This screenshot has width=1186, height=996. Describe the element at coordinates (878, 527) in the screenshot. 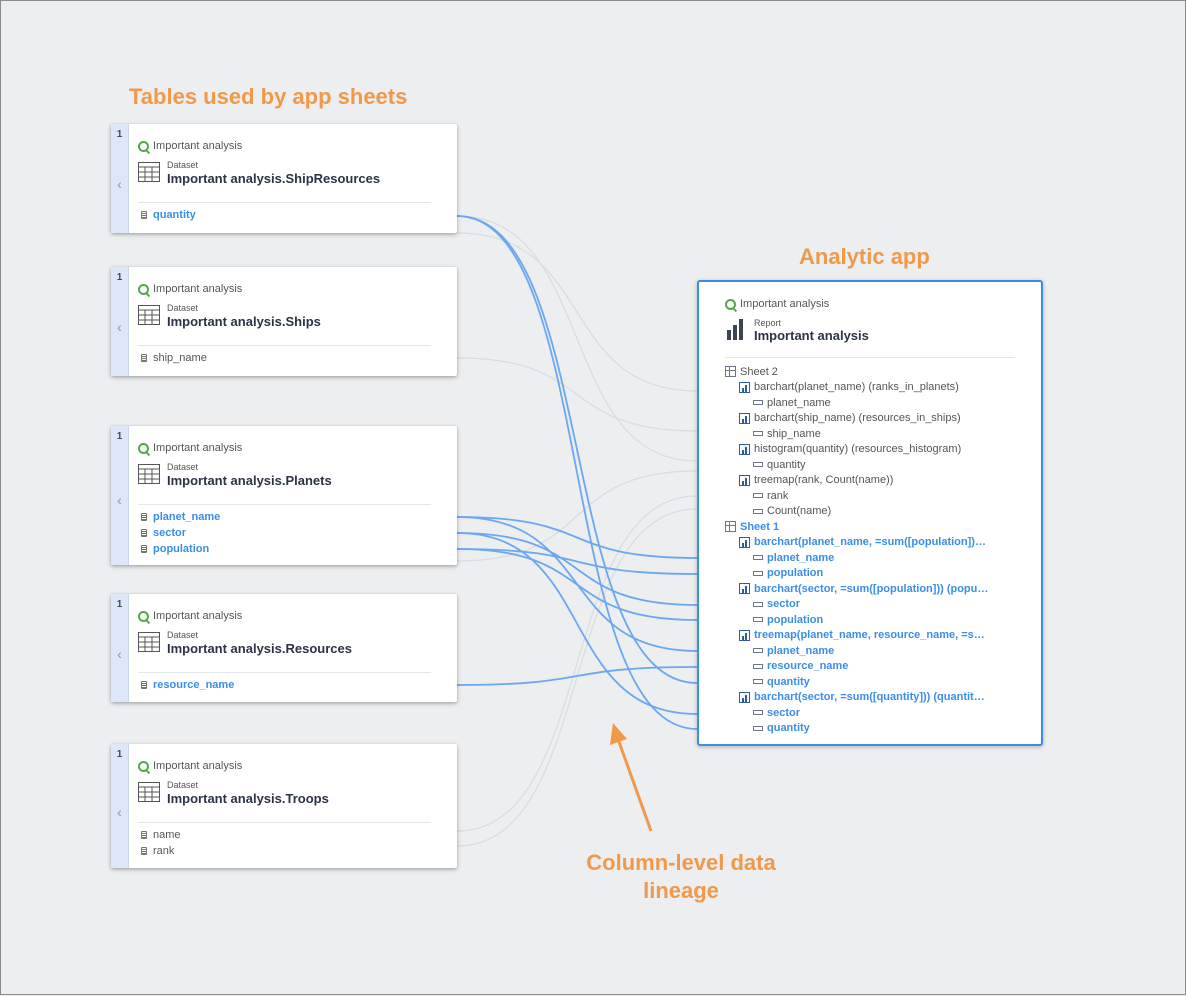

I see `tree-sheet: Sheet 1` at that location.